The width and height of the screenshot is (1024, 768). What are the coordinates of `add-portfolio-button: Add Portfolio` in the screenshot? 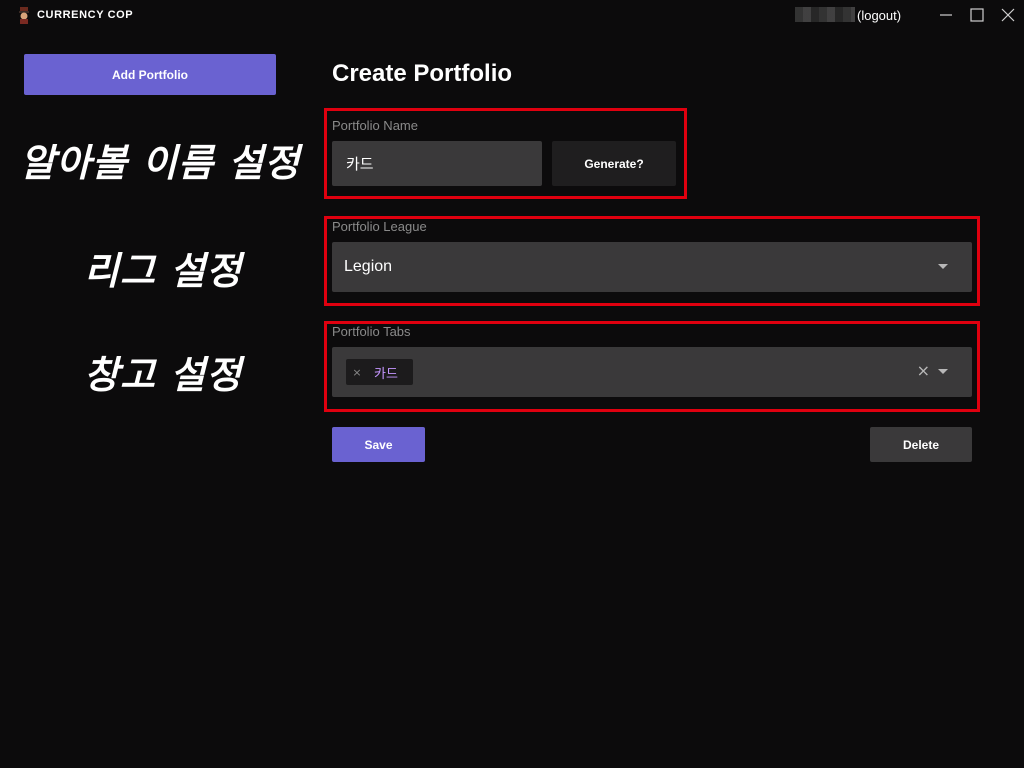 It's located at (150, 74).